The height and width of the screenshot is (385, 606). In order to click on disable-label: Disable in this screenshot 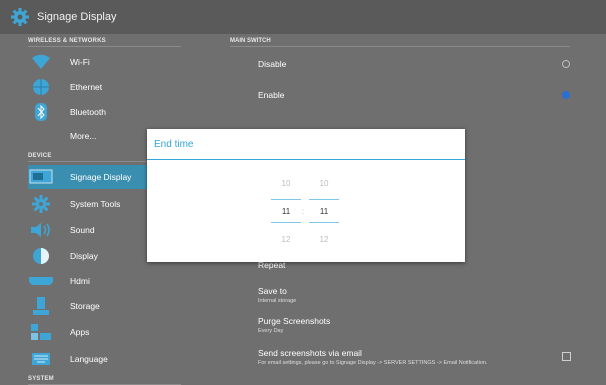, I will do `click(272, 64)`.